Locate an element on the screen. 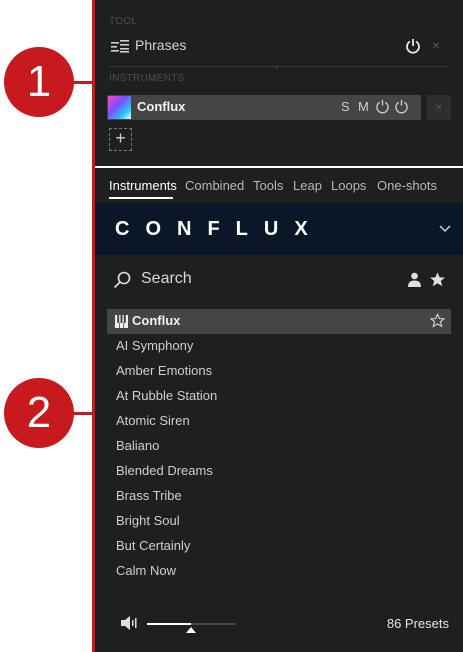 This screenshot has height=652, width=463. preset-list-header: Conflux is located at coordinates (279, 321).